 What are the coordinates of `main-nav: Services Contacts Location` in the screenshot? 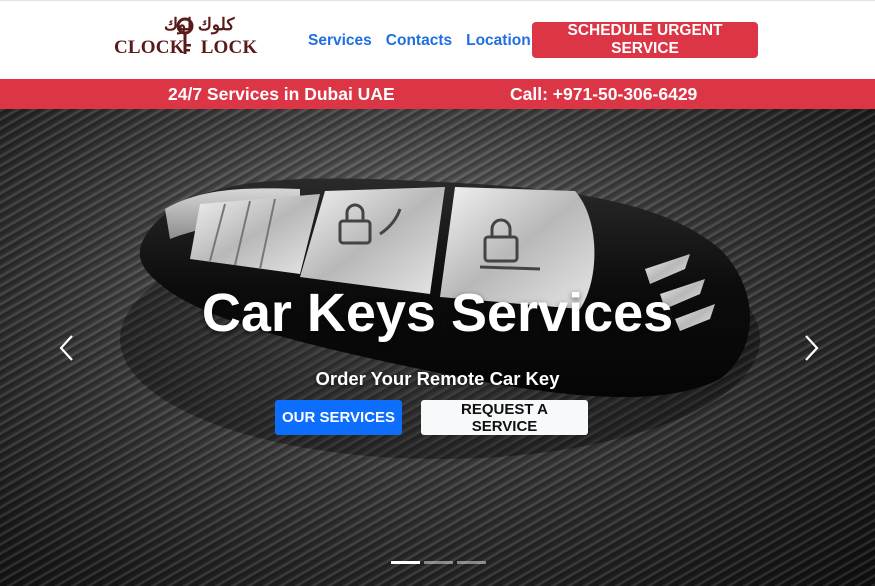 It's located at (426, 41).